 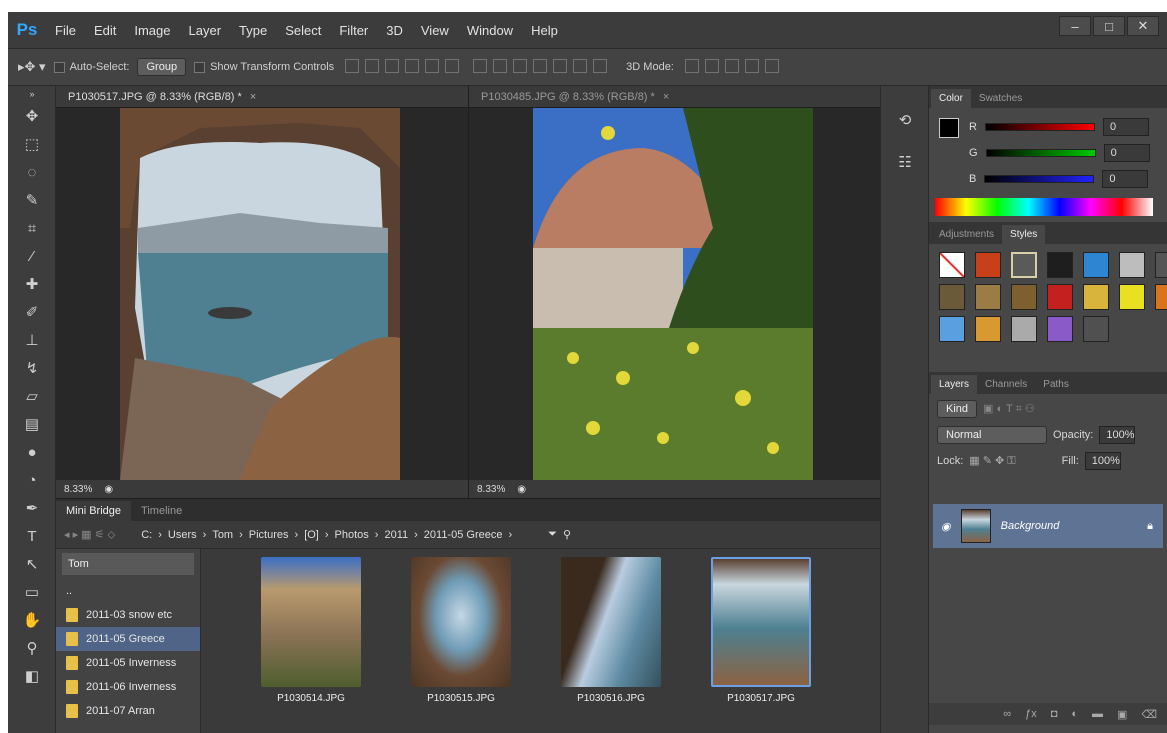 What do you see at coordinates (552, 534) in the screenshot?
I see `filter-icon: ⏷` at bounding box center [552, 534].